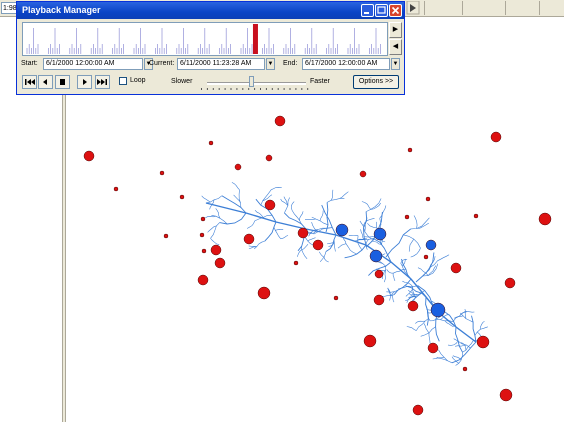  I want to click on right-toolbar, so click(485, 7).